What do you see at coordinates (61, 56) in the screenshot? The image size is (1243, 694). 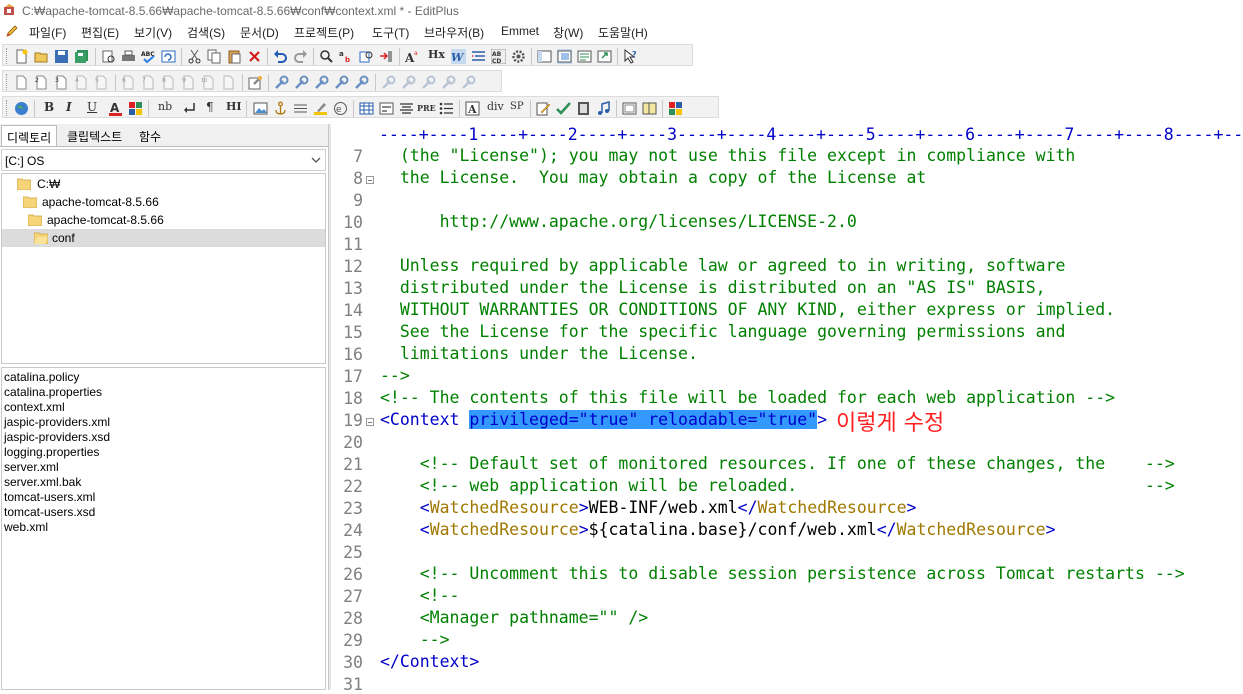 I see `save-icon` at bounding box center [61, 56].